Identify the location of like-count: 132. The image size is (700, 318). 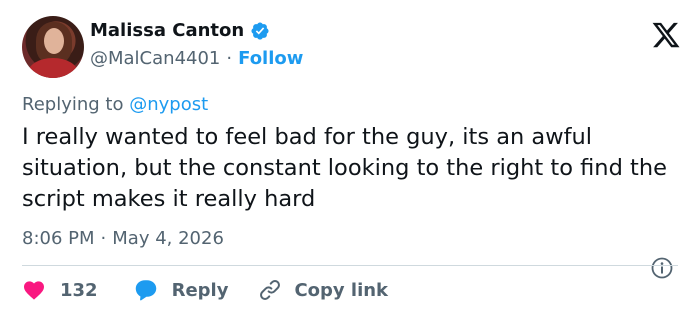
(79, 290).